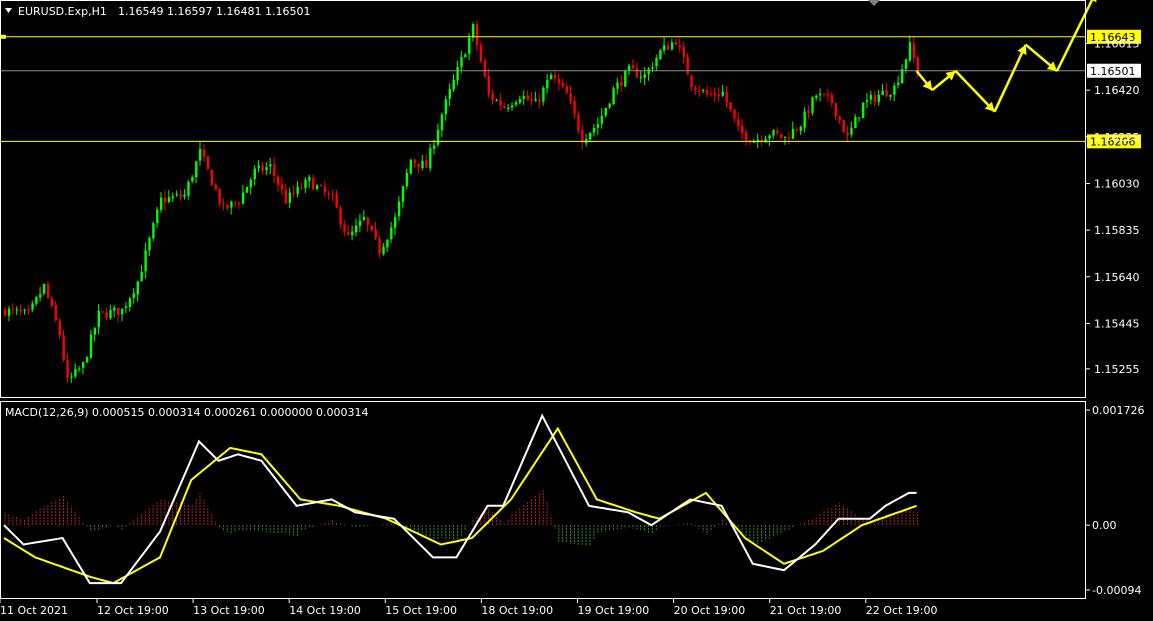 The width and height of the screenshot is (1153, 621). Describe the element at coordinates (1117, 277) in the screenshot. I see `price-axis-label: 1.15640` at that location.